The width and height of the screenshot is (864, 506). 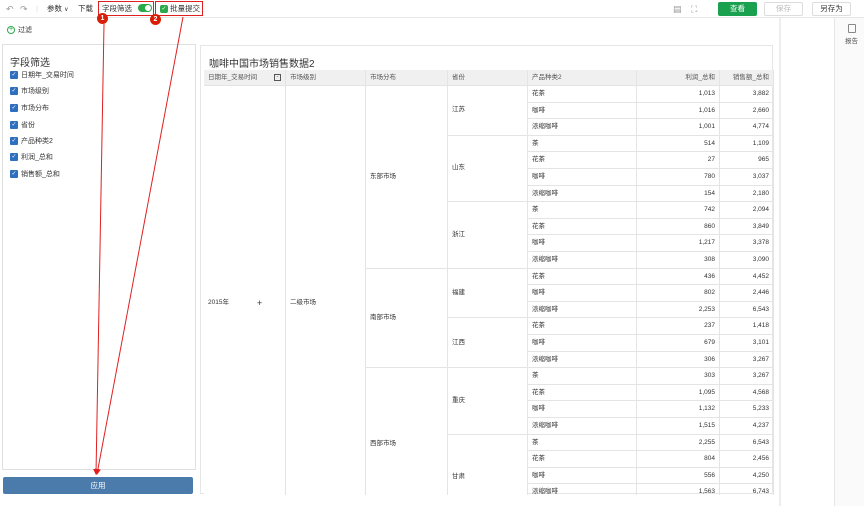 I want to click on profit-cell-text: 436, so click(x=709, y=276).